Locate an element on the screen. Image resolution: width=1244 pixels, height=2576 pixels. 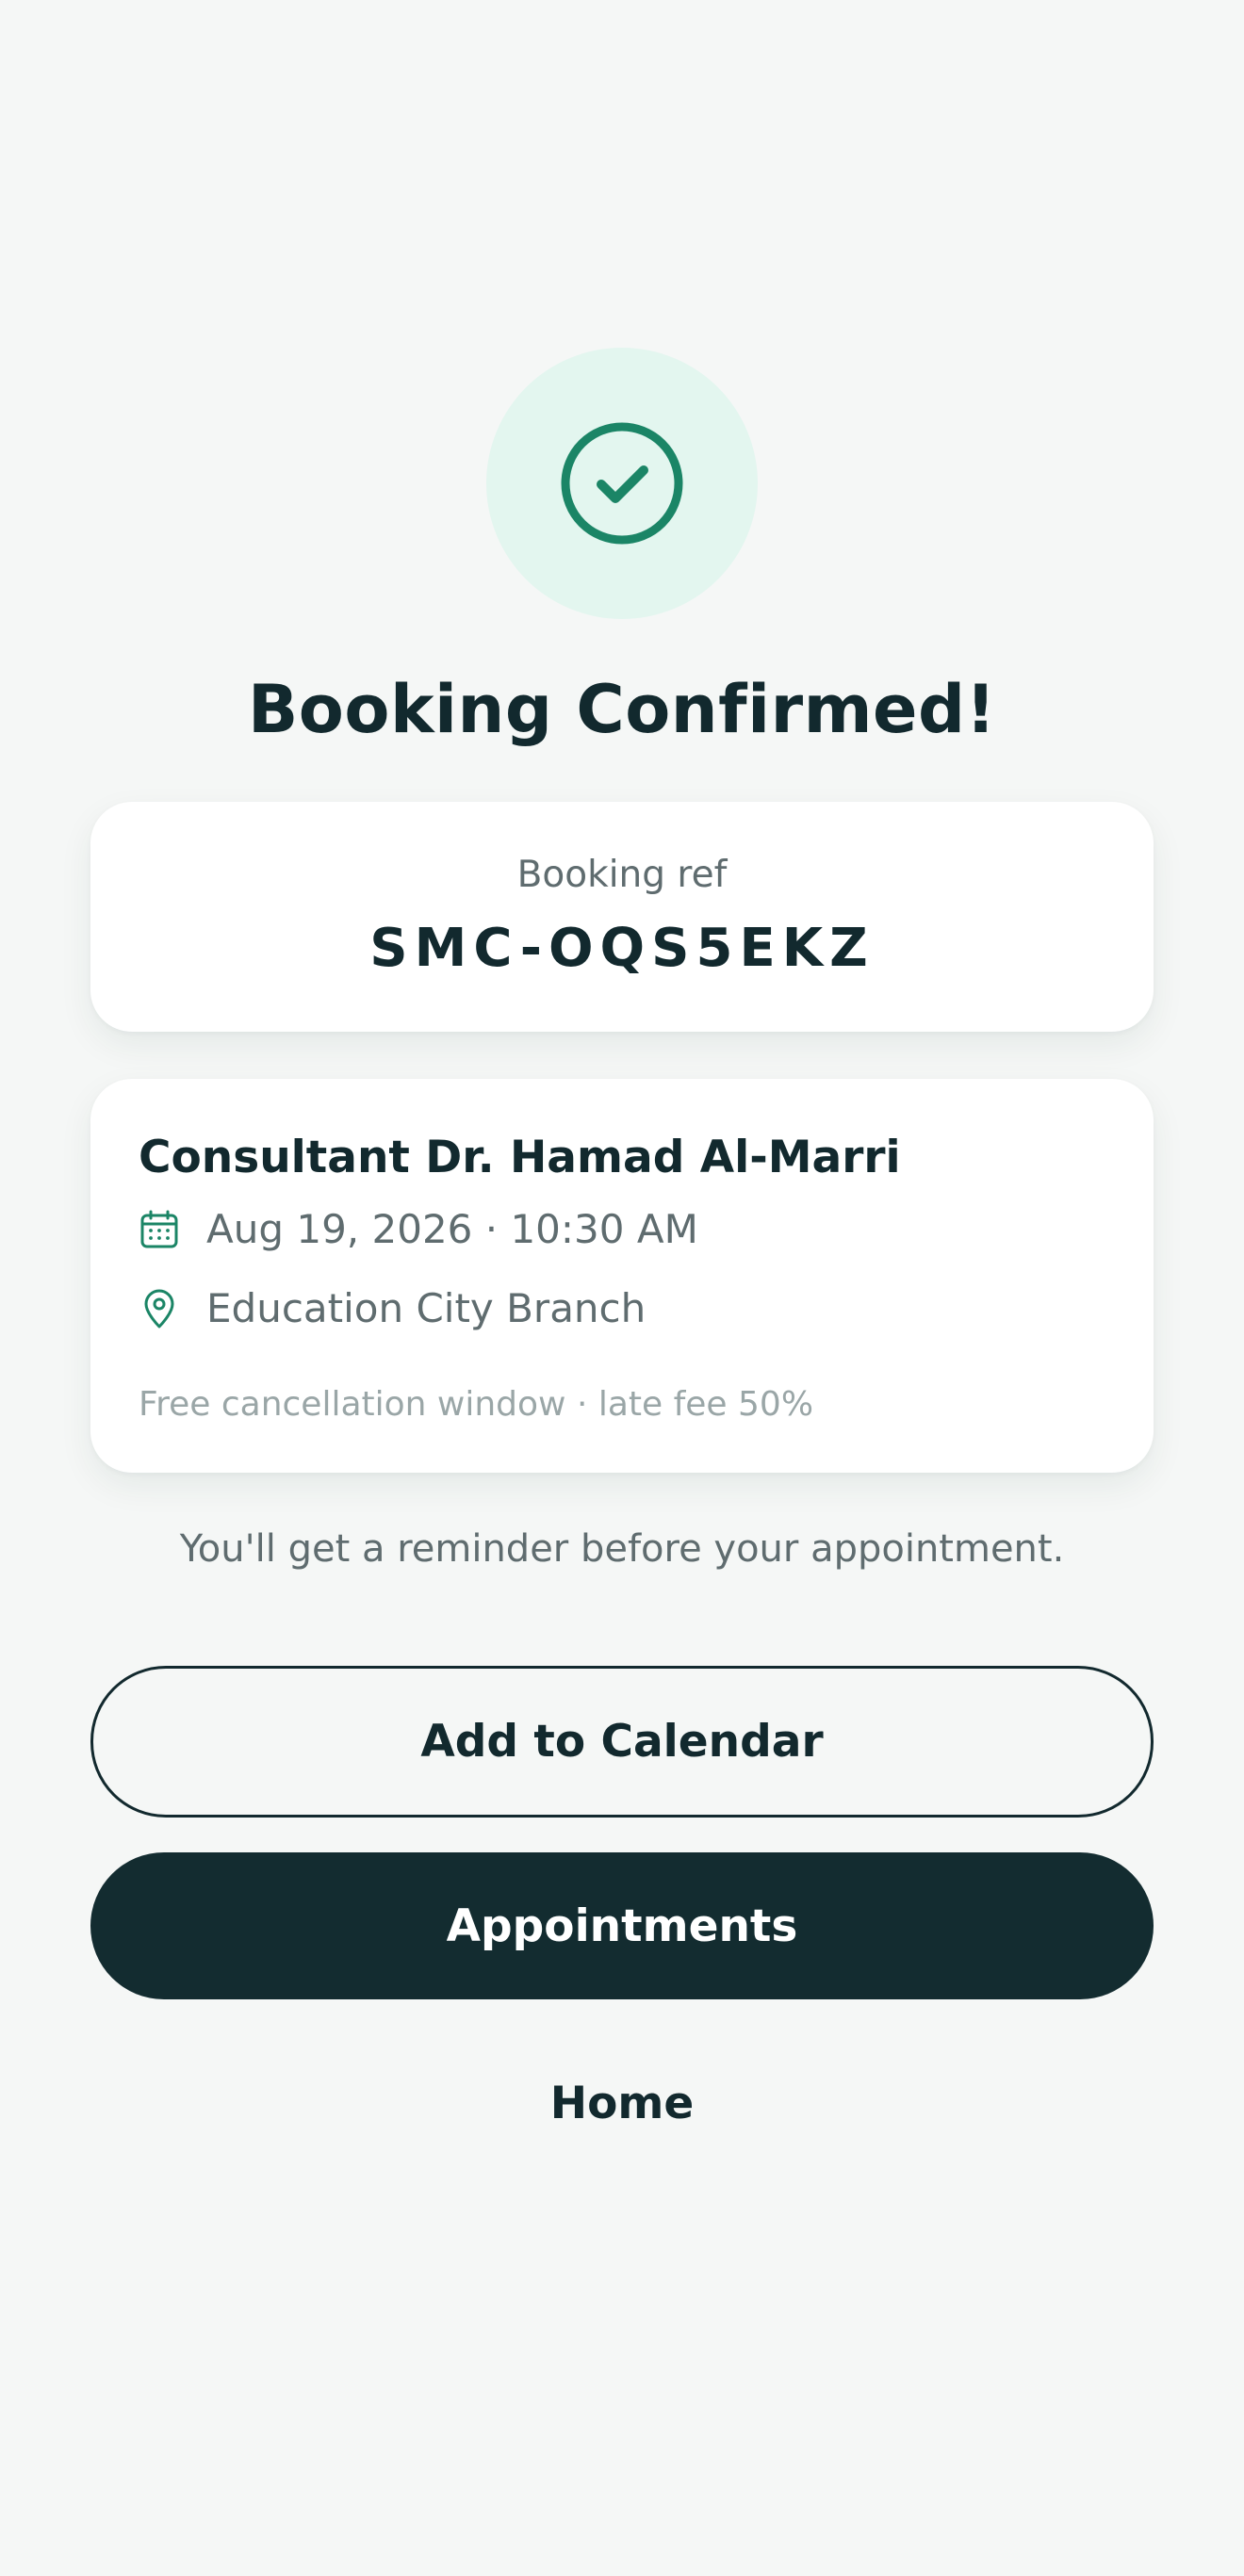
add-to-calendar-button: Add to Calendar is located at coordinates (622, 1742).